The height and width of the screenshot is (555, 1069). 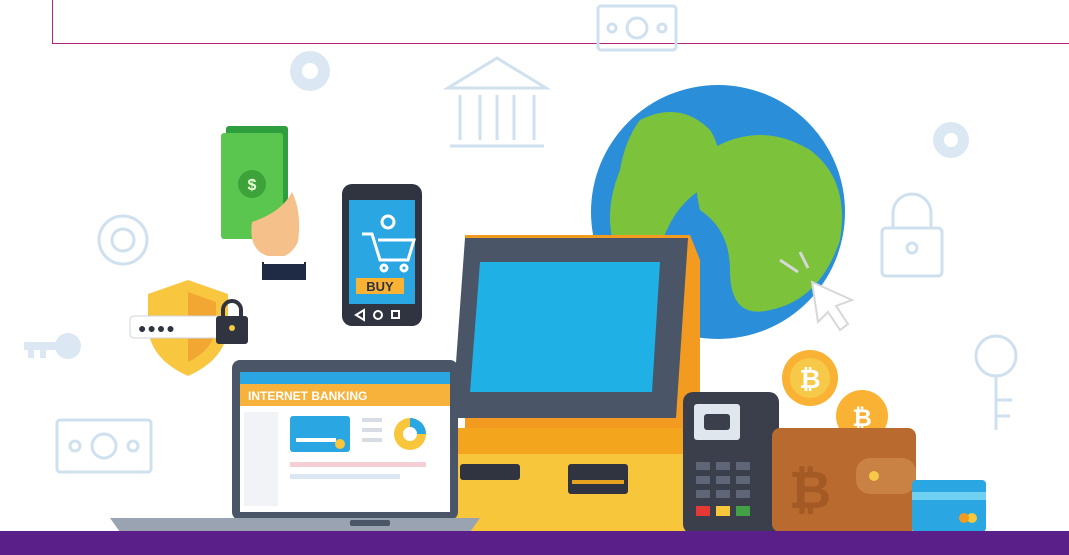 I want to click on password-field: ●●●●, so click(x=176, y=327).